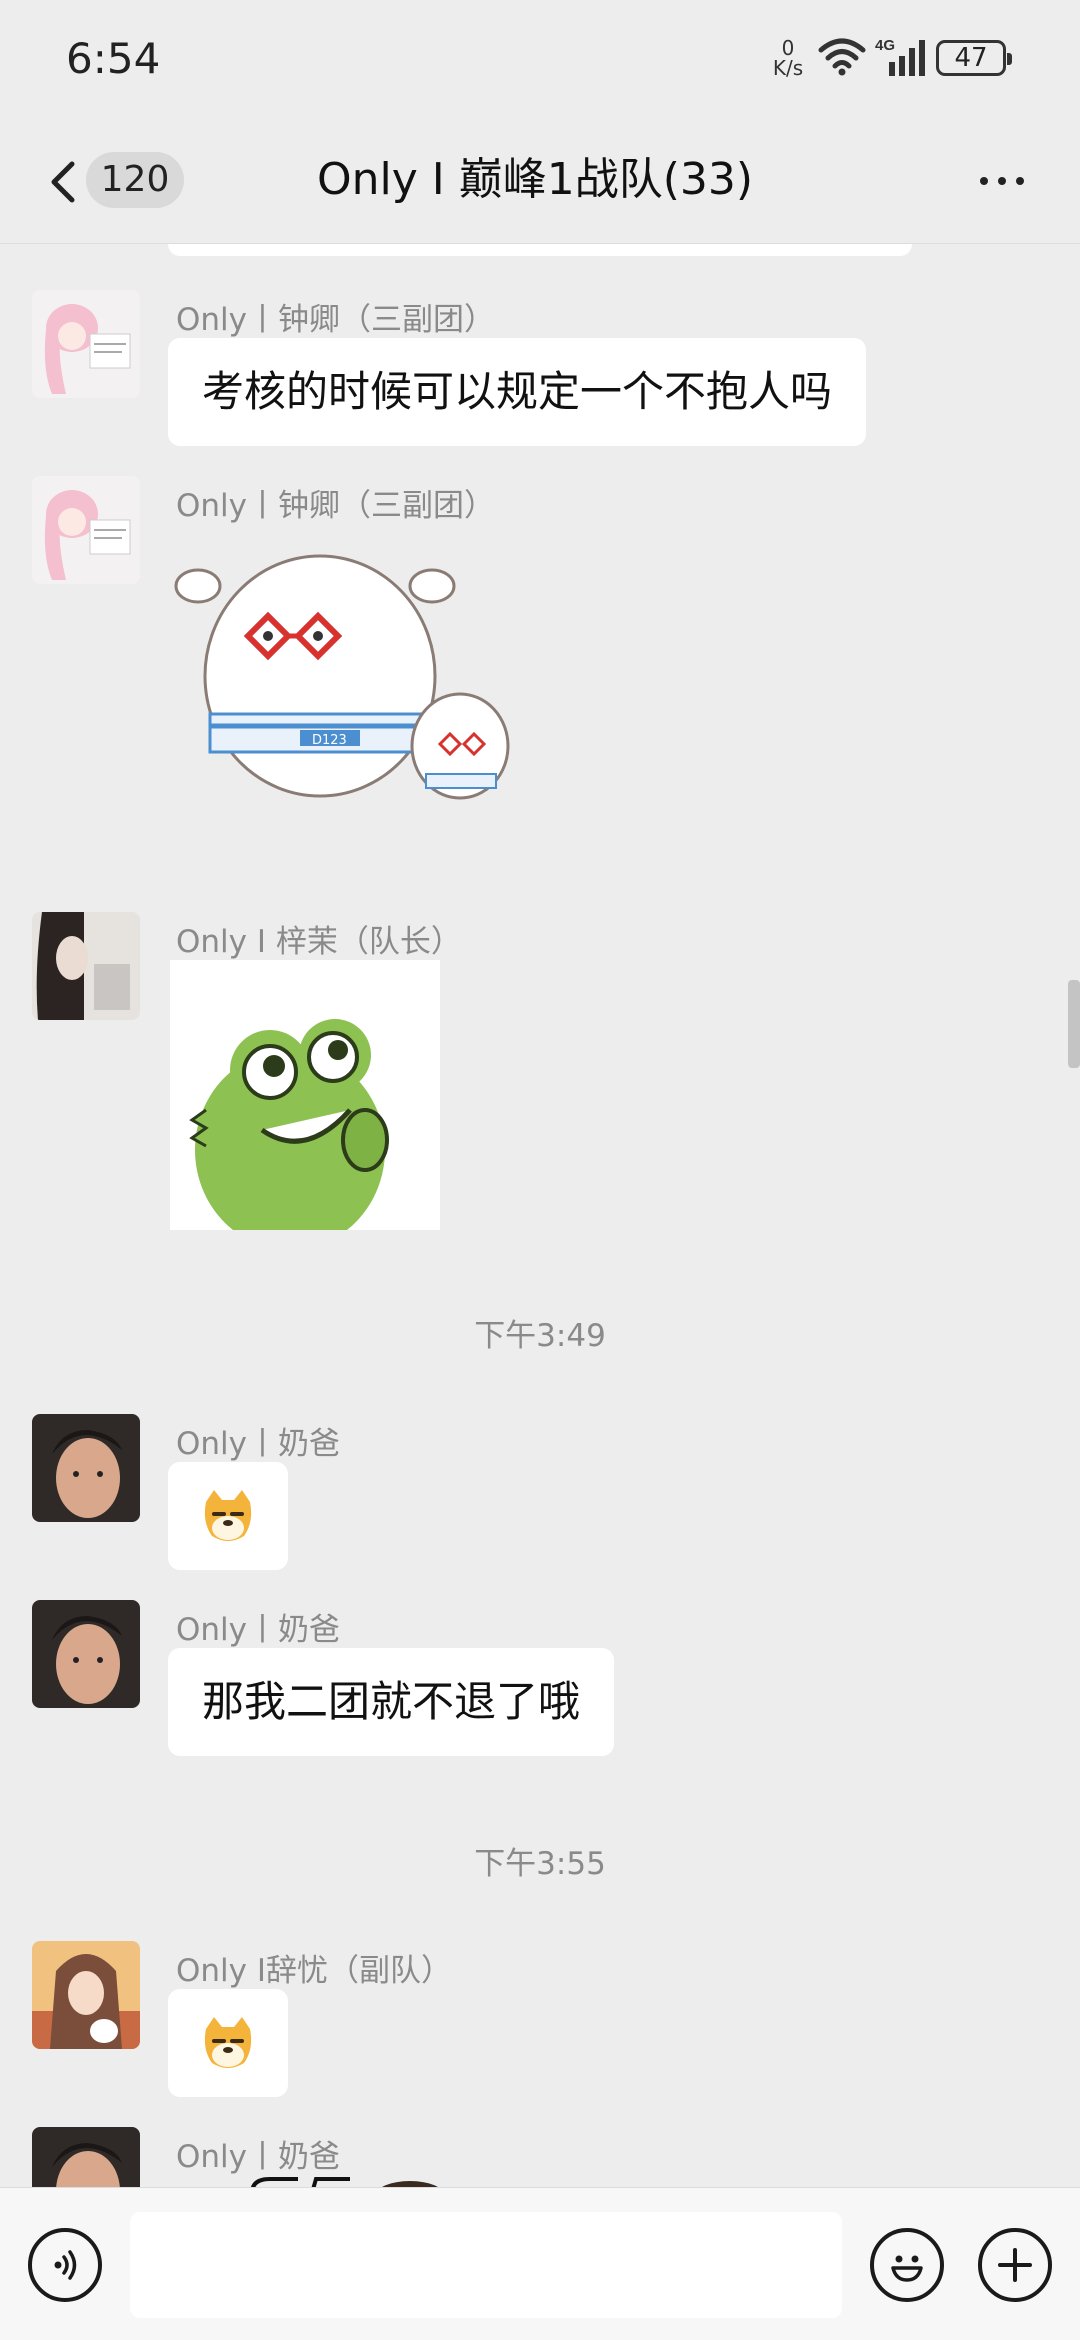 The image size is (1080, 2340). I want to click on voice-icon, so click(65, 2265).